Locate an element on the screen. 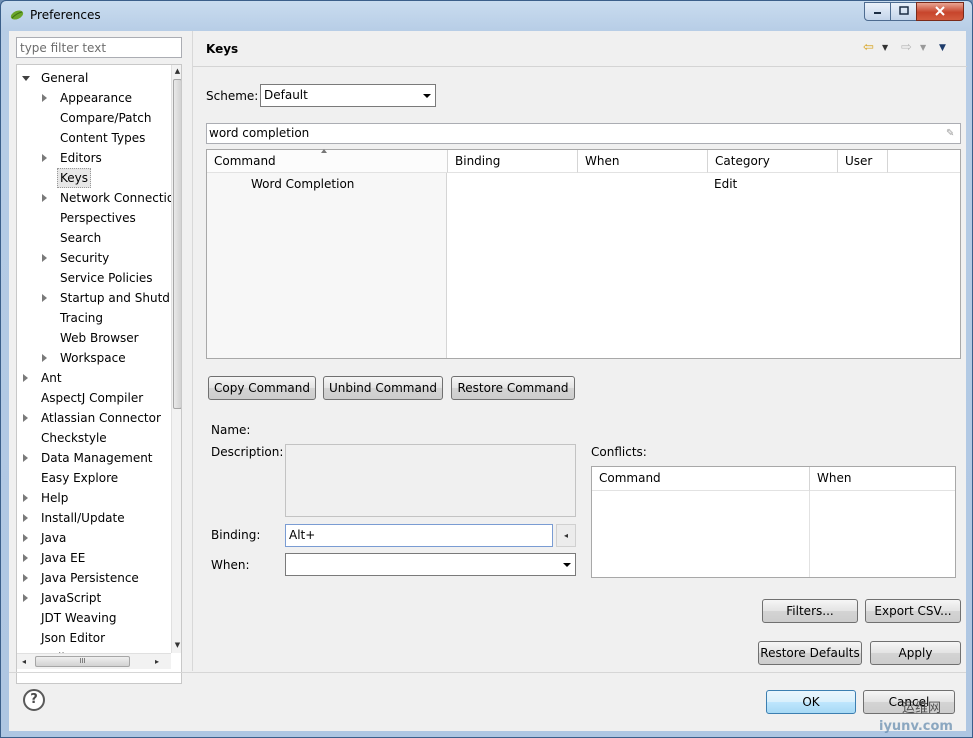  column-header-binding: Binding is located at coordinates (513, 161).